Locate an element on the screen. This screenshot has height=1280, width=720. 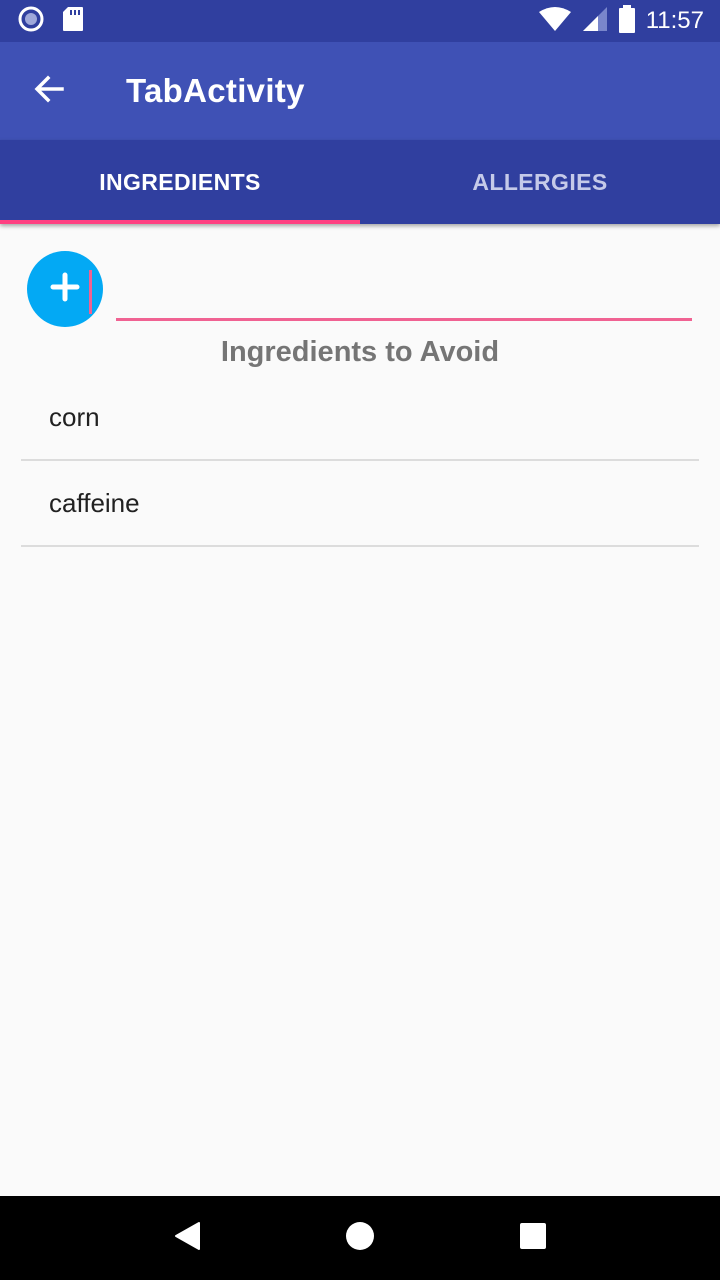
tab-label: ALLERGIES is located at coordinates (540, 181).